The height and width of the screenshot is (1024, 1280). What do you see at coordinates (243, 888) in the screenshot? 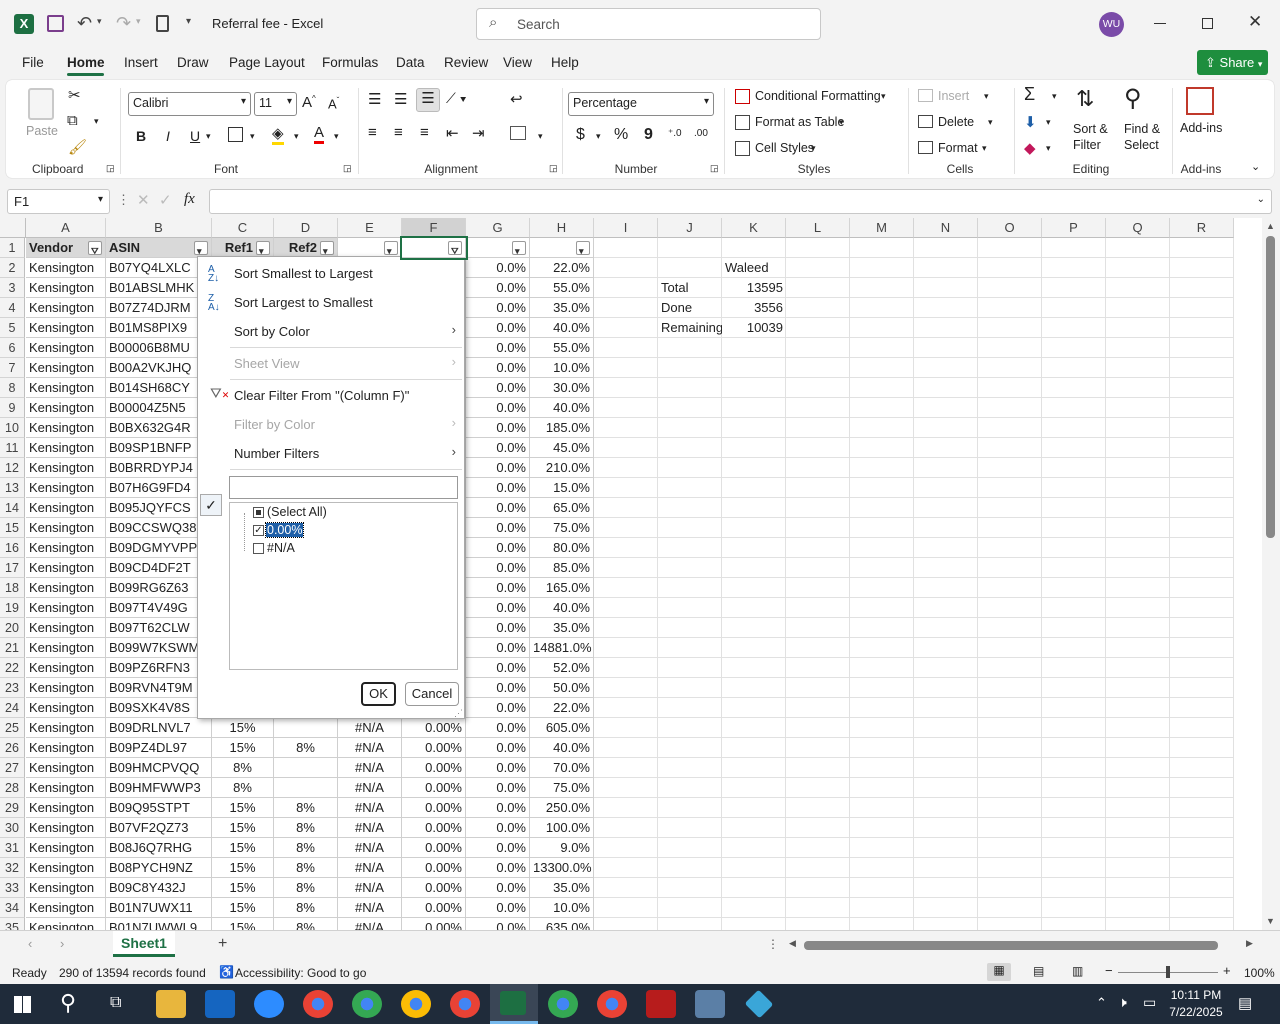
I see `cell-ref1: 15%` at bounding box center [243, 888].